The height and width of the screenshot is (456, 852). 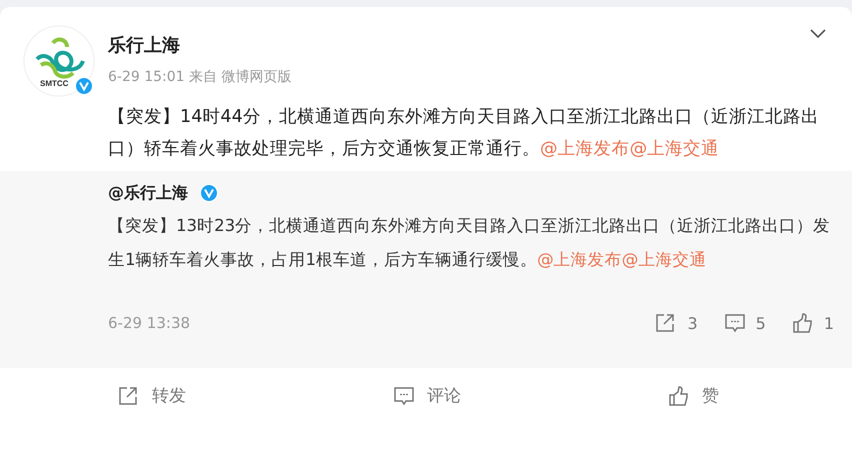 What do you see at coordinates (530, 395) in the screenshot?
I see `comment-button: 评论` at bounding box center [530, 395].